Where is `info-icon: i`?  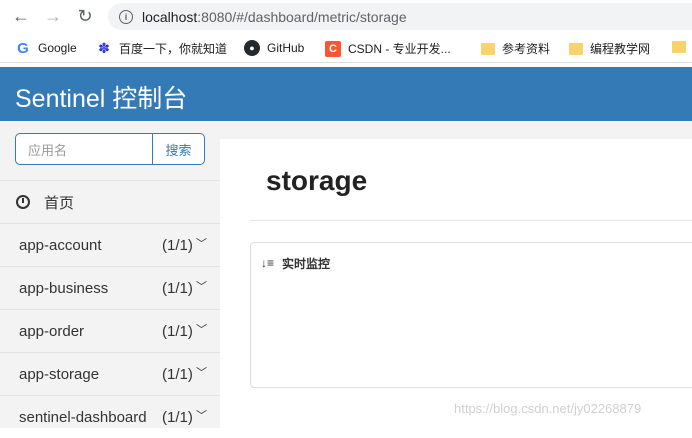
info-icon: i is located at coordinates (126, 16).